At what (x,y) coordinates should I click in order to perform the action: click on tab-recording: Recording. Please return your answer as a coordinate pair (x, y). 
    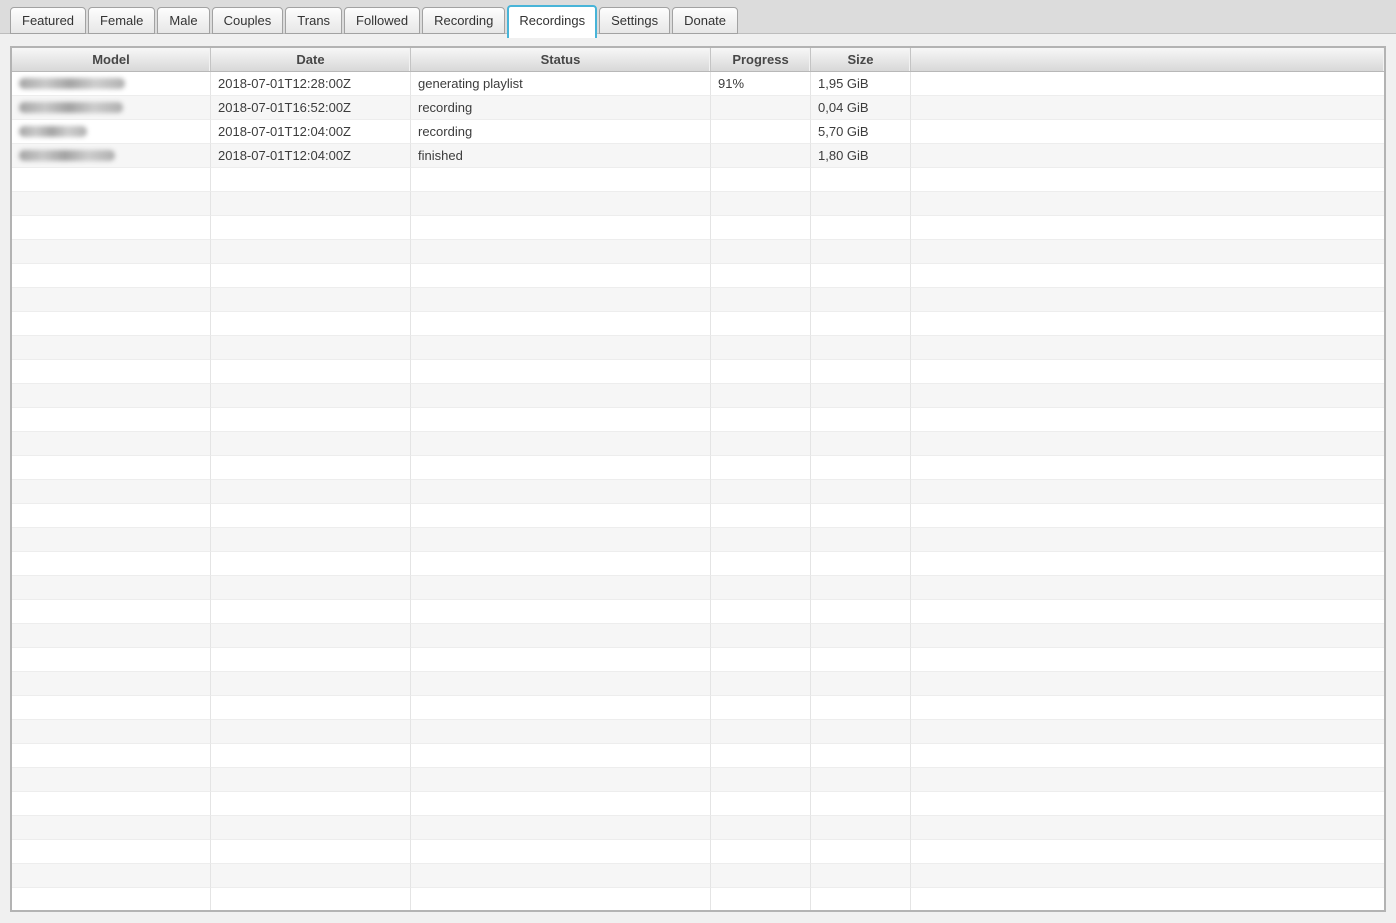
    Looking at the image, I should click on (464, 20).